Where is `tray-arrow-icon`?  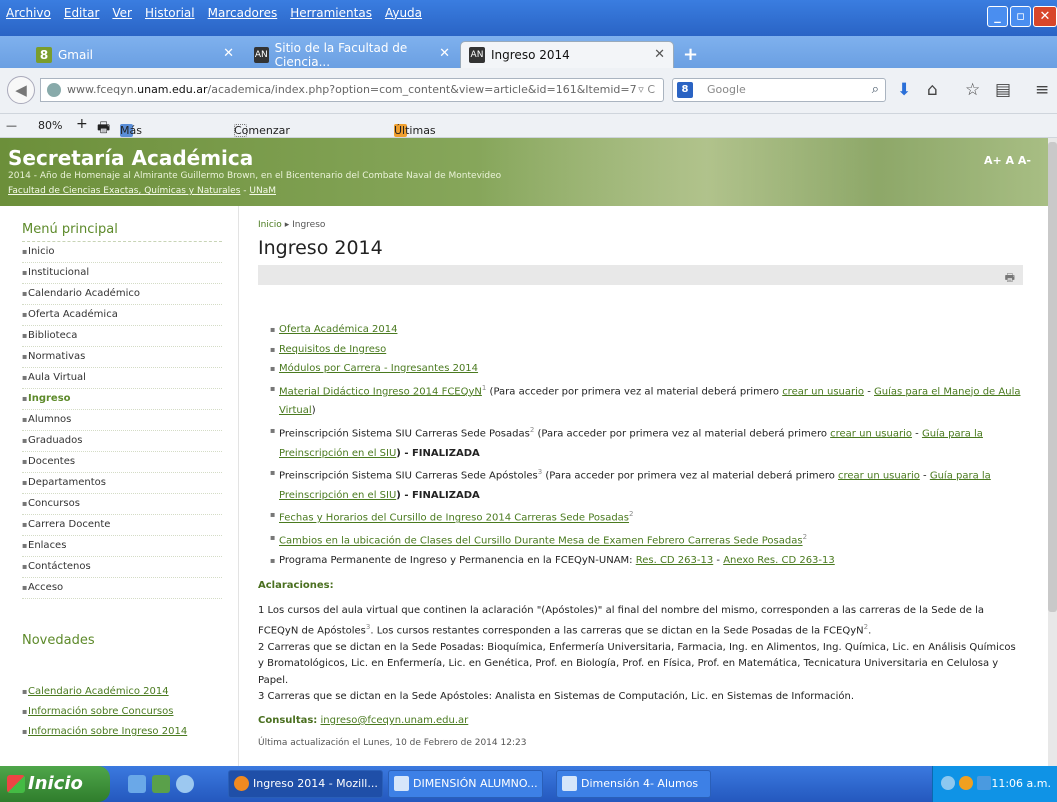 tray-arrow-icon is located at coordinates (948, 783).